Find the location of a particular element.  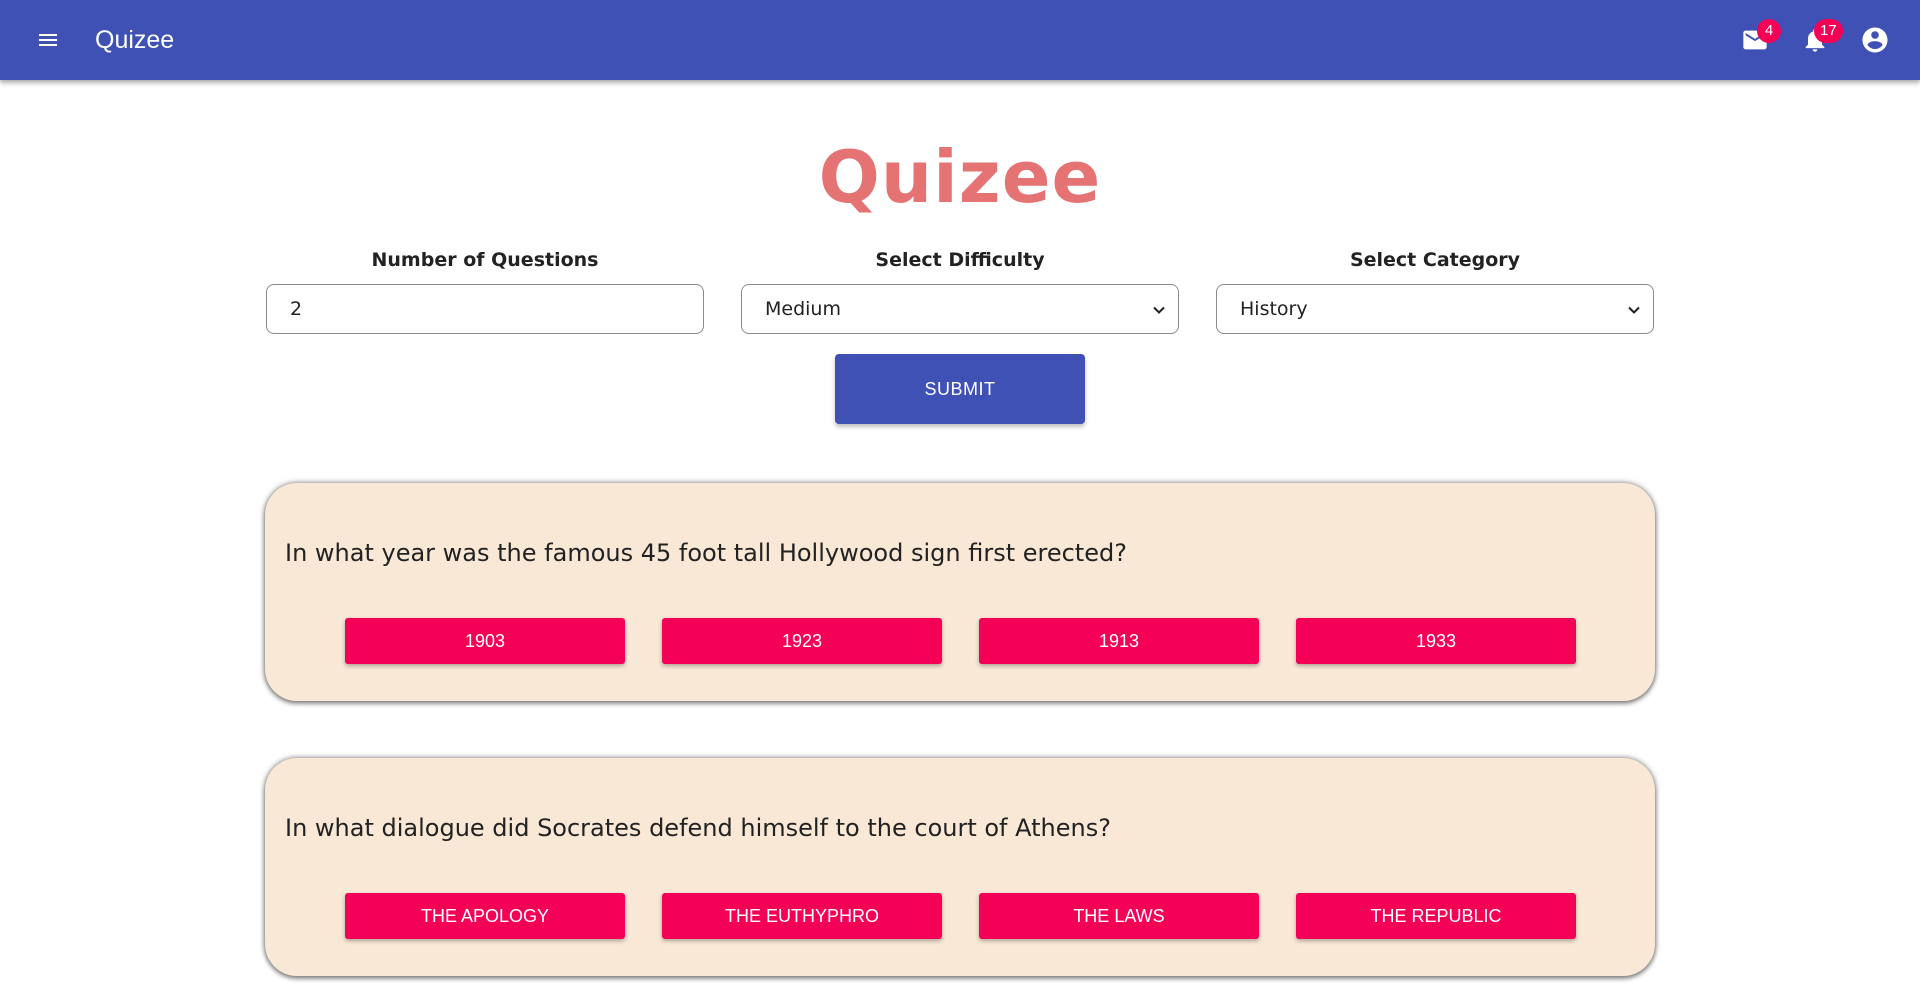

menu-button is located at coordinates (48, 40).